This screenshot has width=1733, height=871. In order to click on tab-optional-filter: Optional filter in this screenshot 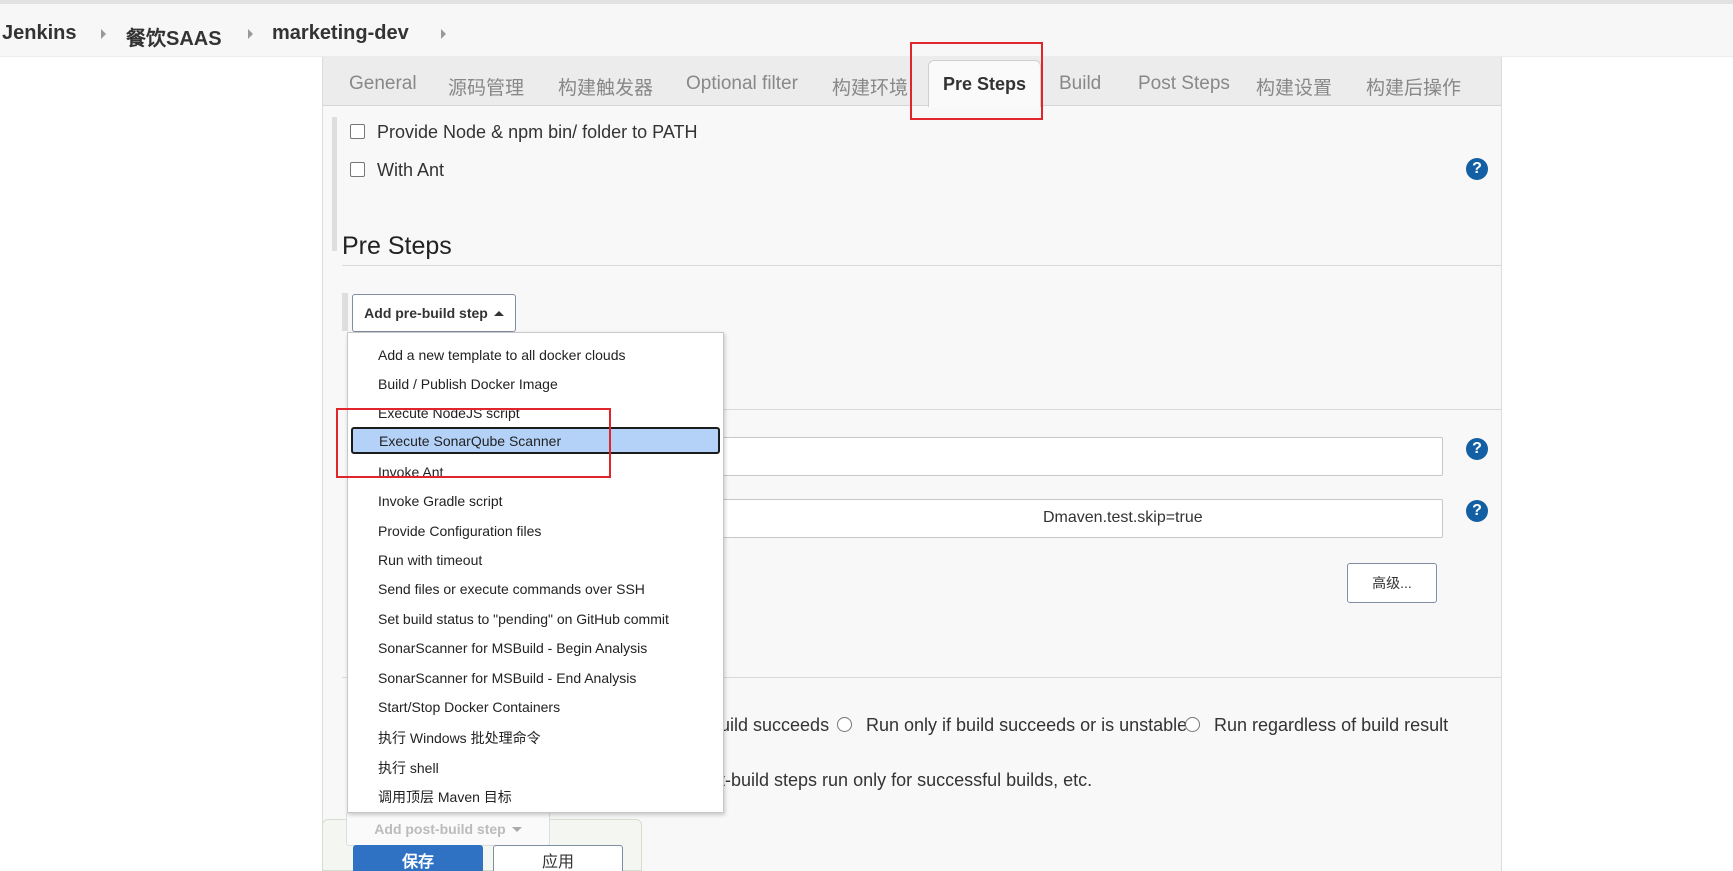, I will do `click(742, 84)`.